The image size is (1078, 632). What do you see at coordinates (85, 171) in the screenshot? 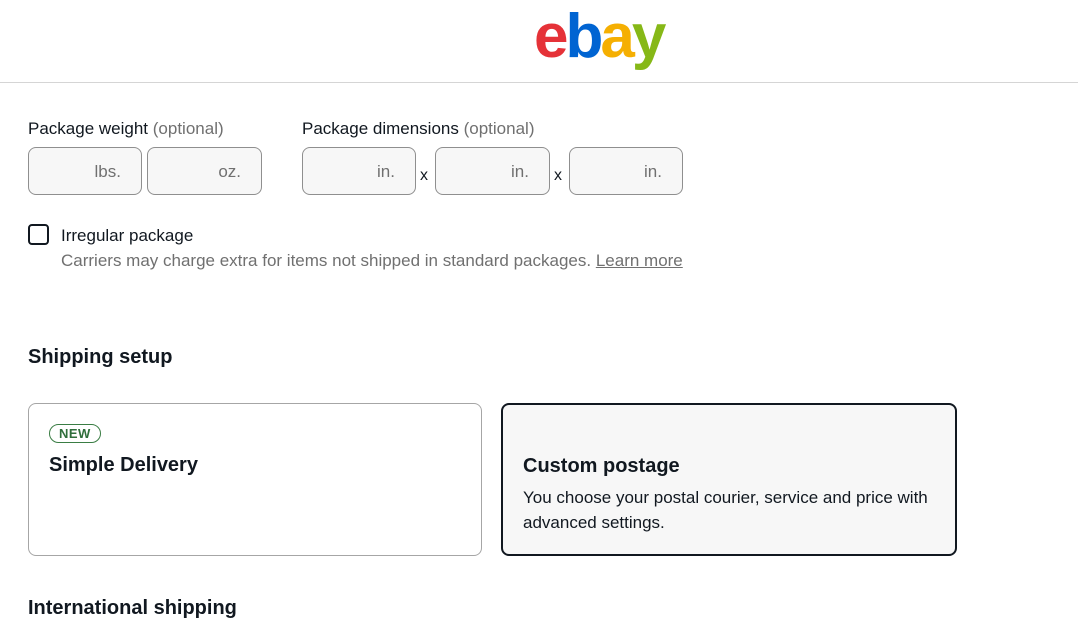
I see `weight-lbs-input: lbs.` at bounding box center [85, 171].